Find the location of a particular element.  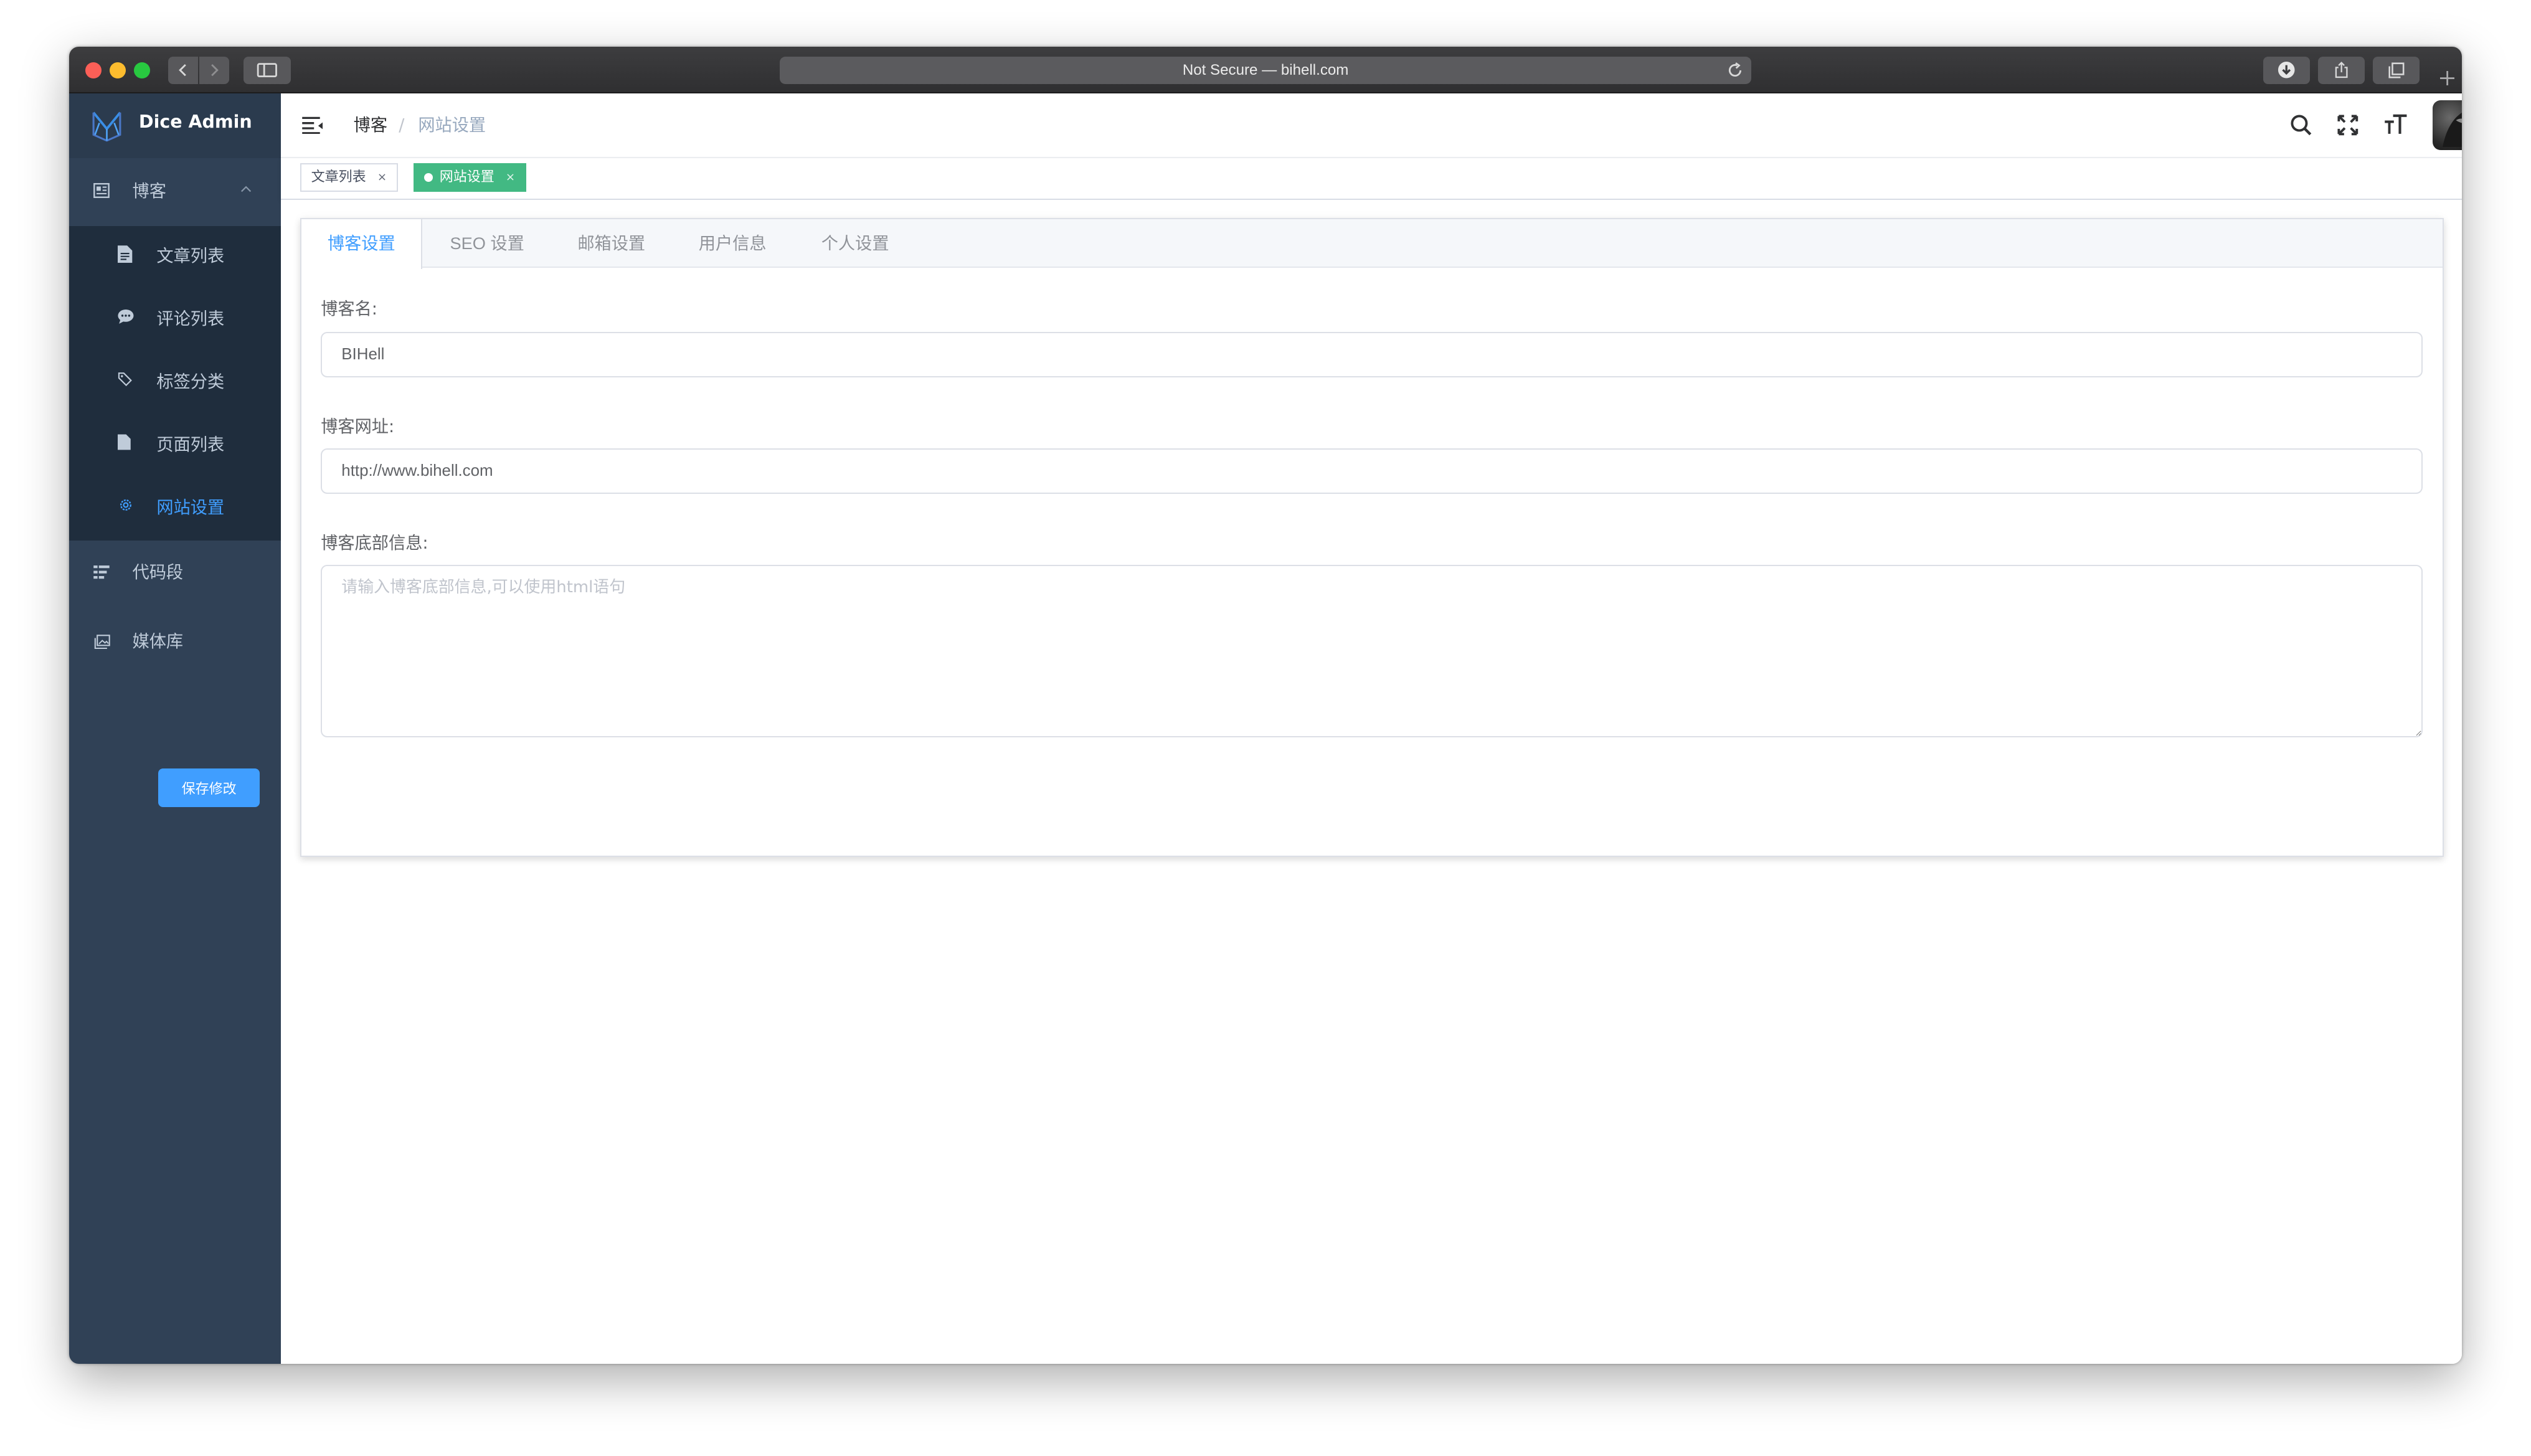

footer-info-label: 博客底部信息: is located at coordinates (374, 543).